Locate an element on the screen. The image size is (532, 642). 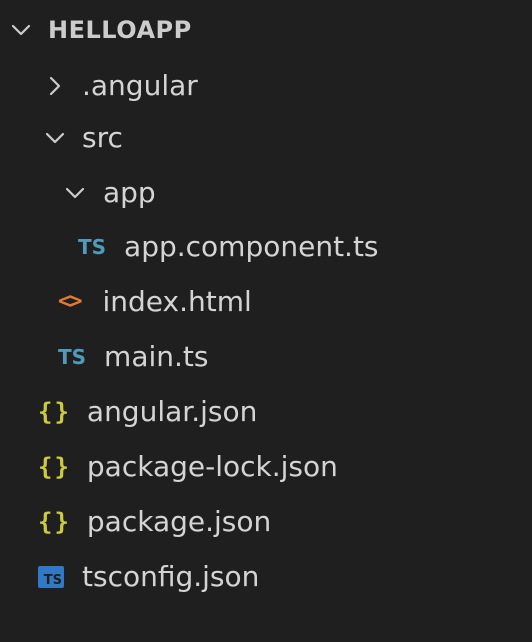
explorer-root-helloapp: HELLOAPP is located at coordinates (266, 30).